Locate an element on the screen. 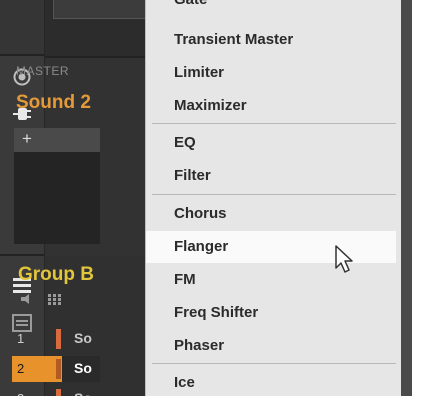  sound-row: 3 So is located at coordinates (56, 391).